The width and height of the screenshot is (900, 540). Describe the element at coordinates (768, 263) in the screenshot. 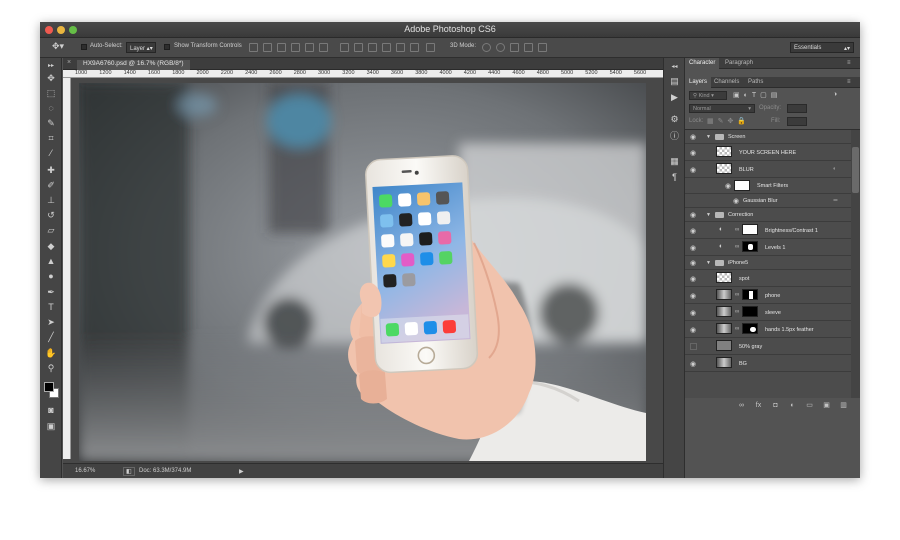

I see `layer-row-iphone5: ◉ ▼ iPhone5` at that location.